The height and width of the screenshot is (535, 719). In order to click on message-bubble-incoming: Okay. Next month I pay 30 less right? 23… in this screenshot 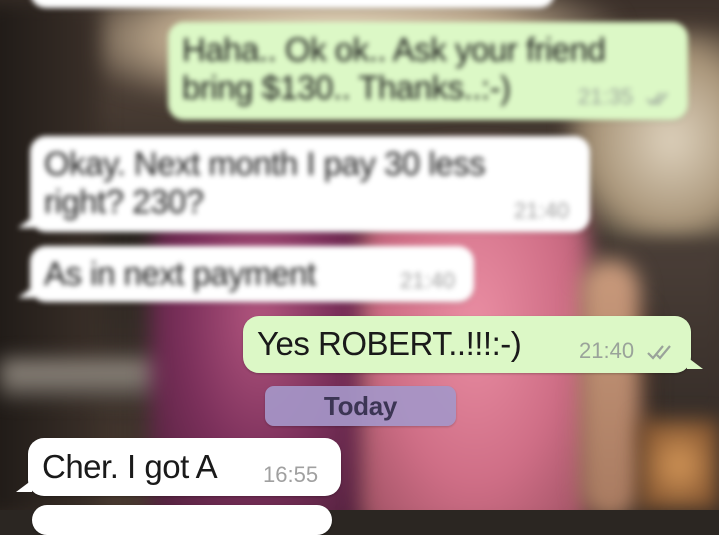, I will do `click(304, 184)`.